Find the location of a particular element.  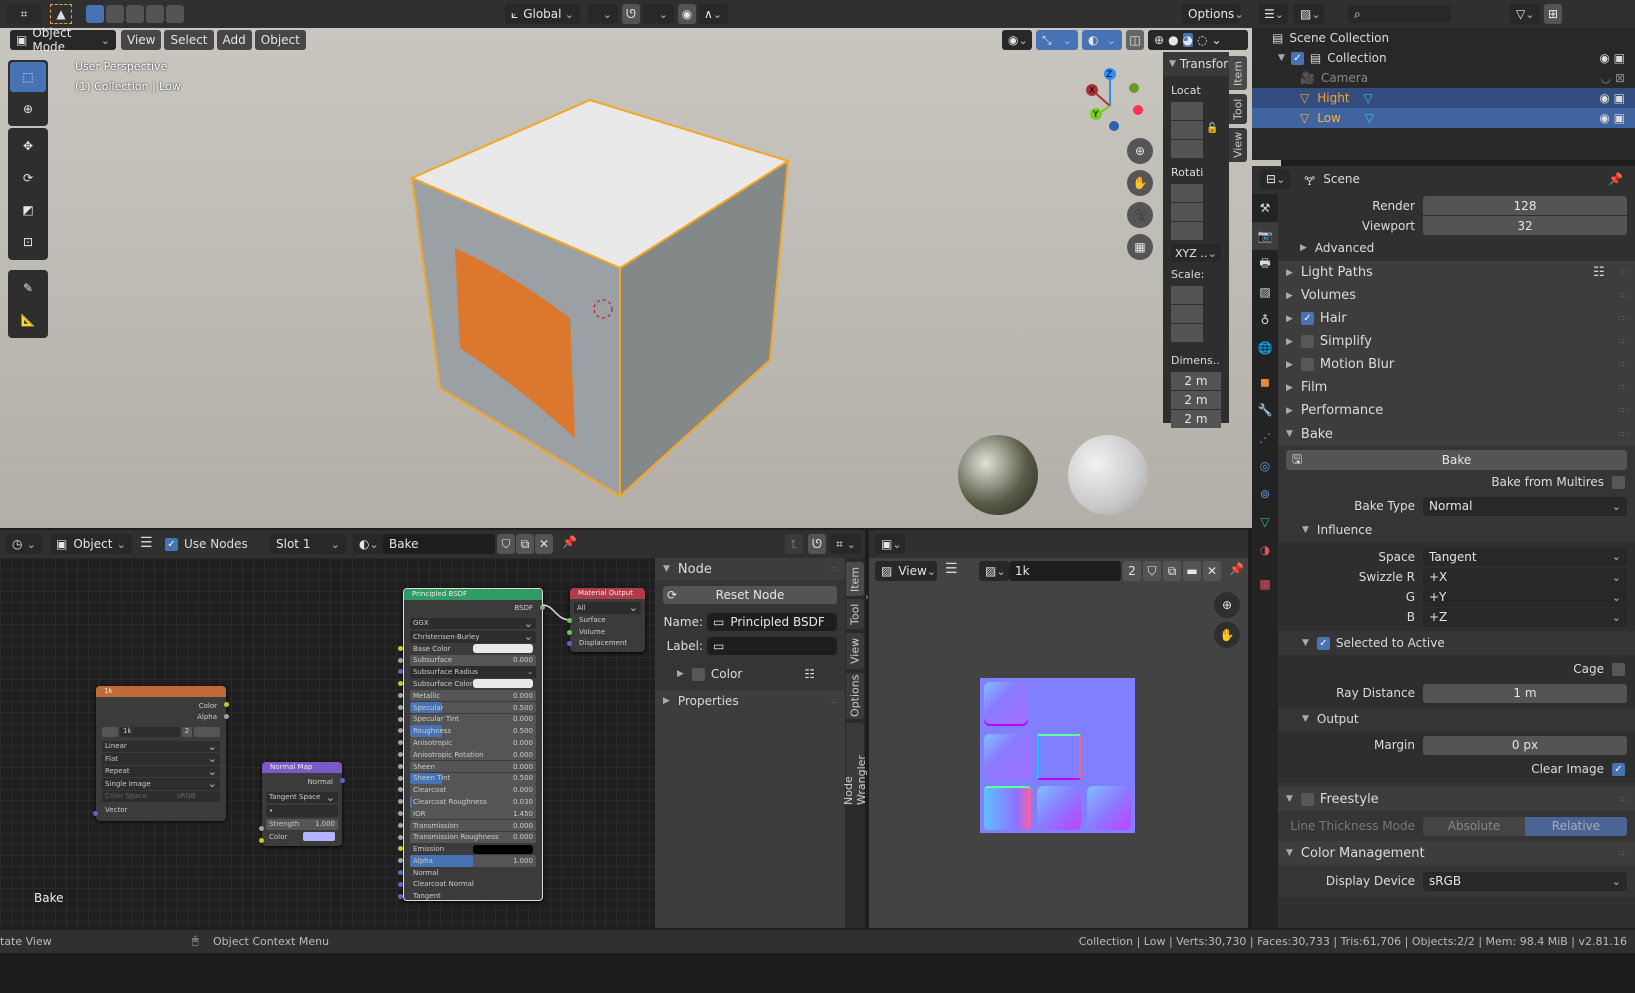

socket-volume is located at coordinates (569, 632).